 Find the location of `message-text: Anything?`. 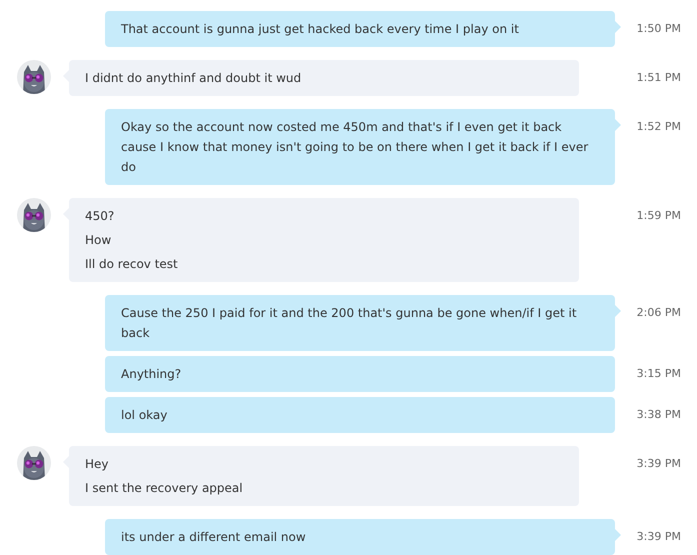

message-text: Anything? is located at coordinates (151, 374).